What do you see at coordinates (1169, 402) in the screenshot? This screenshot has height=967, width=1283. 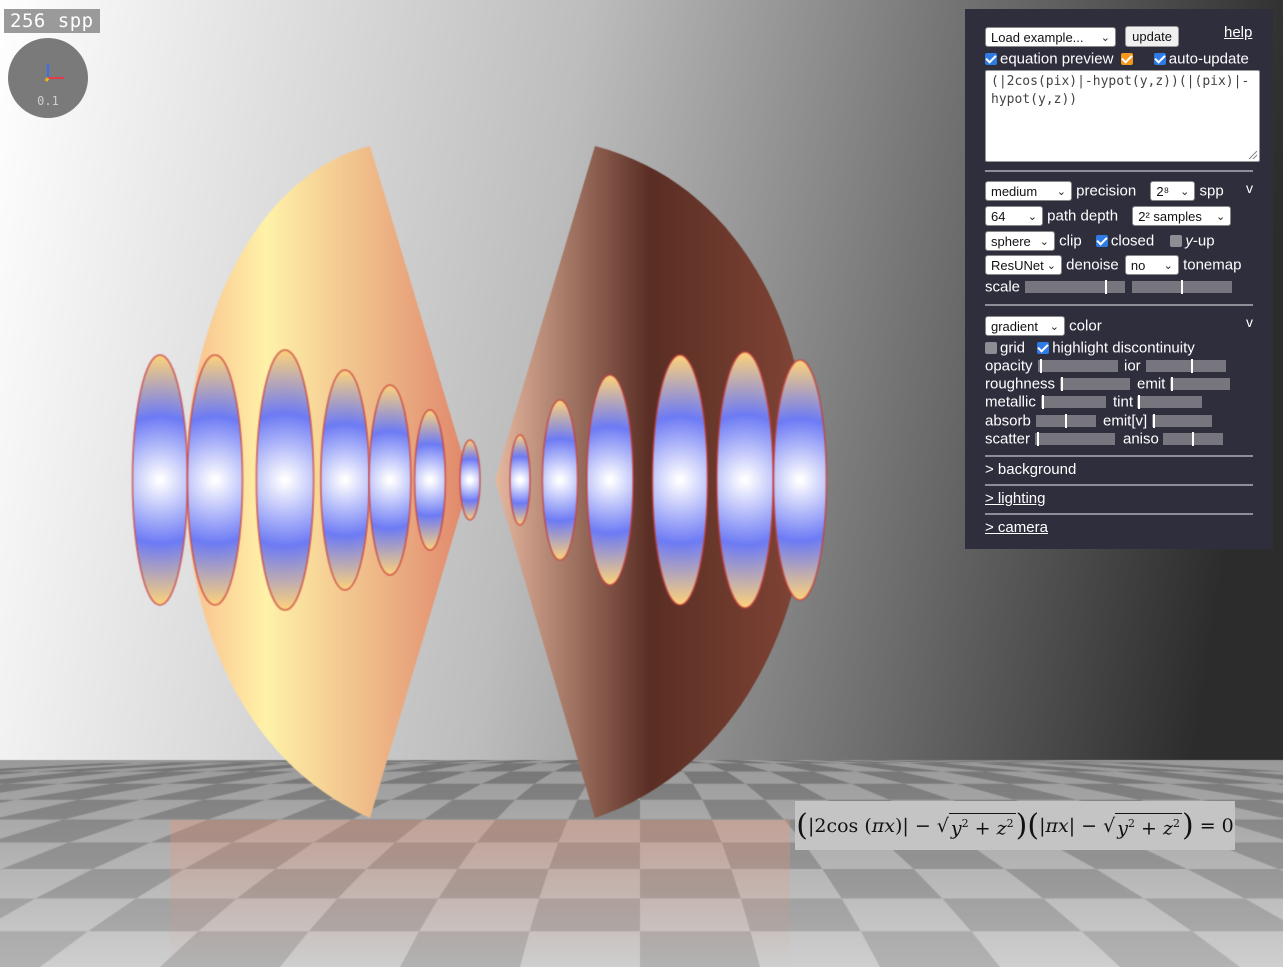 I see `tint-slider` at bounding box center [1169, 402].